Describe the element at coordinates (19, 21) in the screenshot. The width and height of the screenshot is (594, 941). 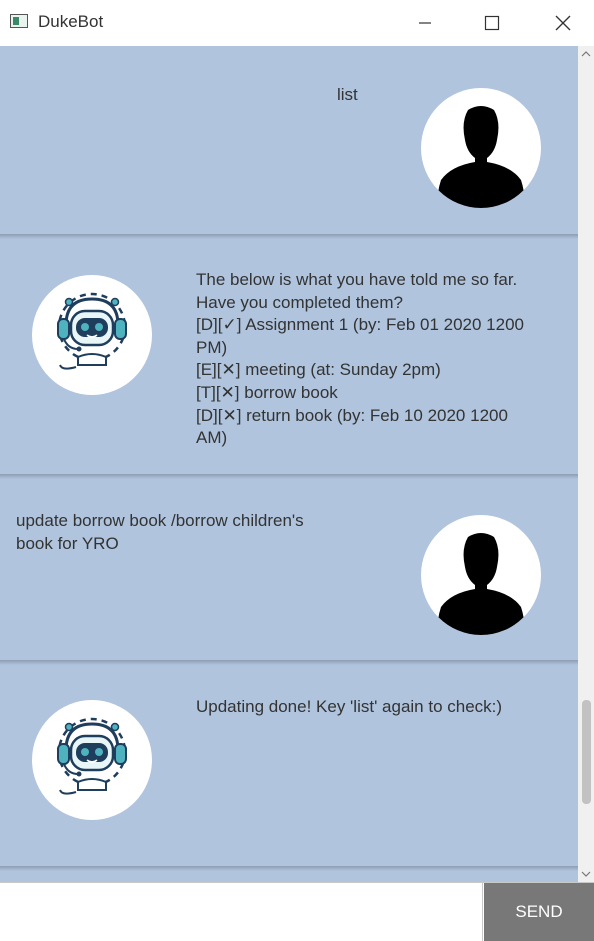
I see `app-icon` at that location.